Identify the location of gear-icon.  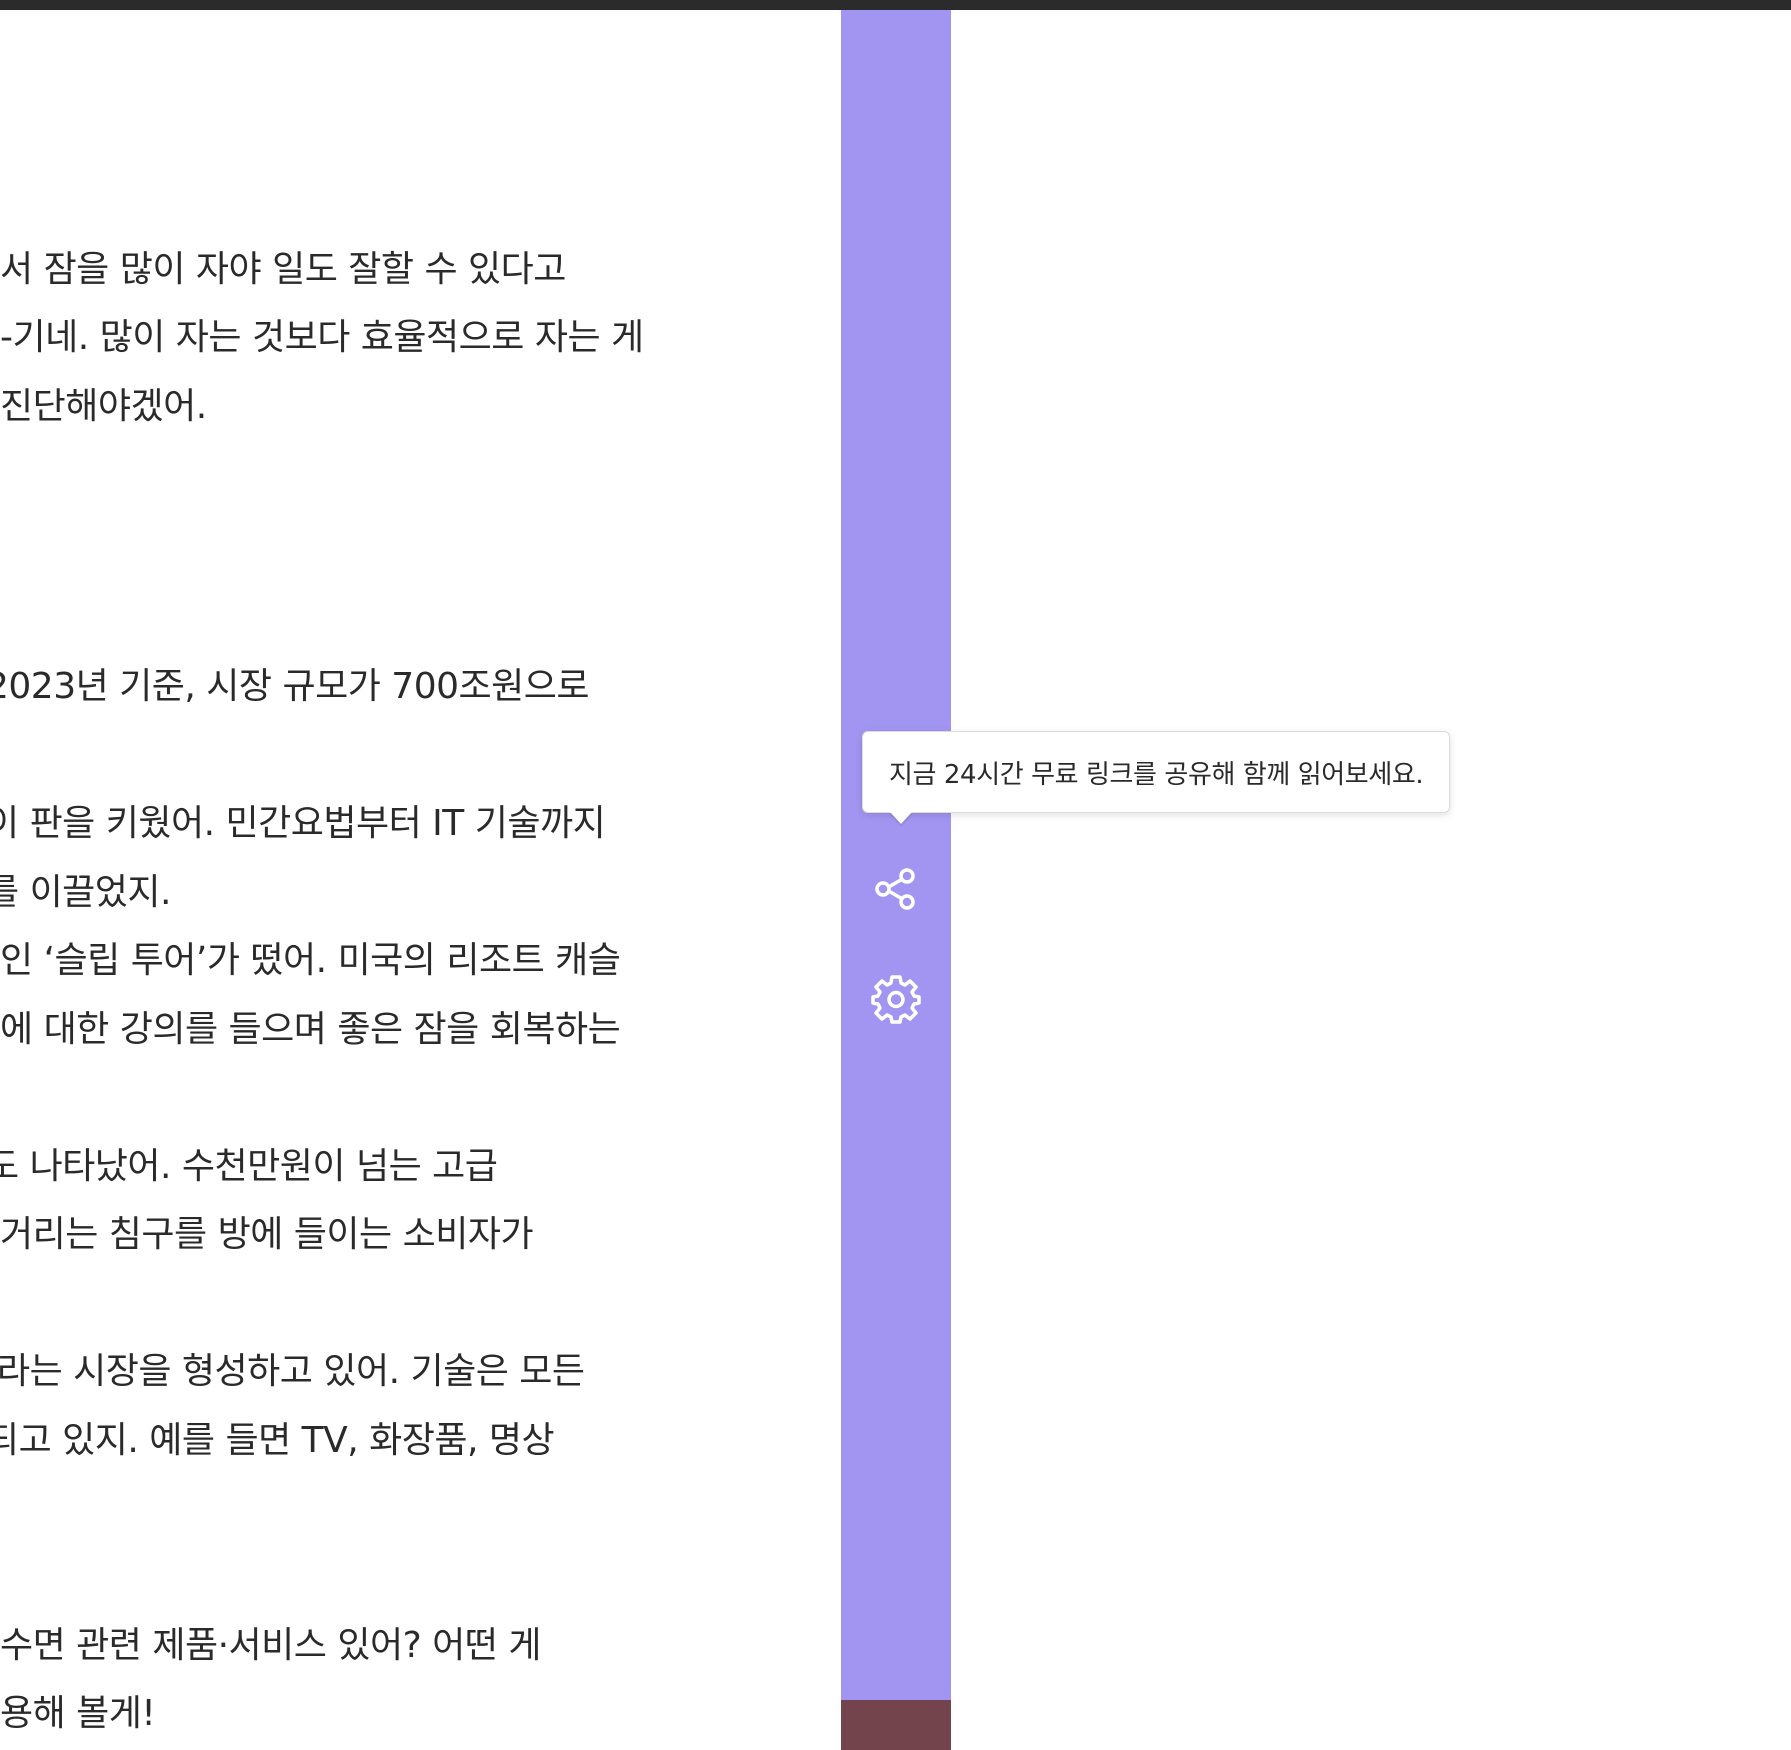
(896, 999).